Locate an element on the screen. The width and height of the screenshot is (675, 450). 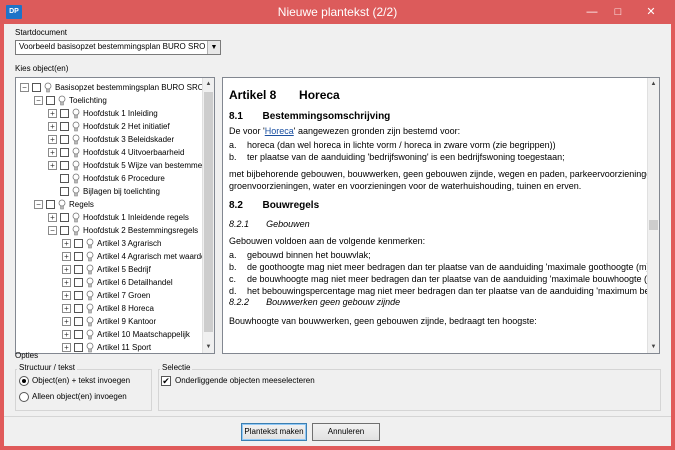
tree-item: + Artikel 11 Sport is located at coordinates (106, 347).